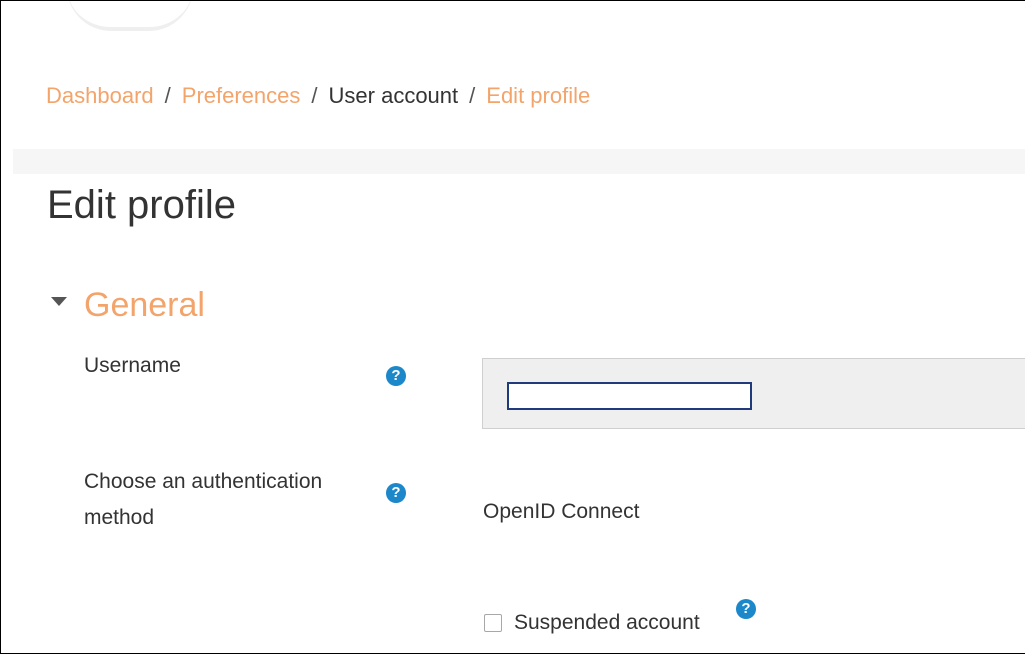 The image size is (1026, 654). Describe the element at coordinates (130, 16) in the screenshot. I see `site-logo` at that location.